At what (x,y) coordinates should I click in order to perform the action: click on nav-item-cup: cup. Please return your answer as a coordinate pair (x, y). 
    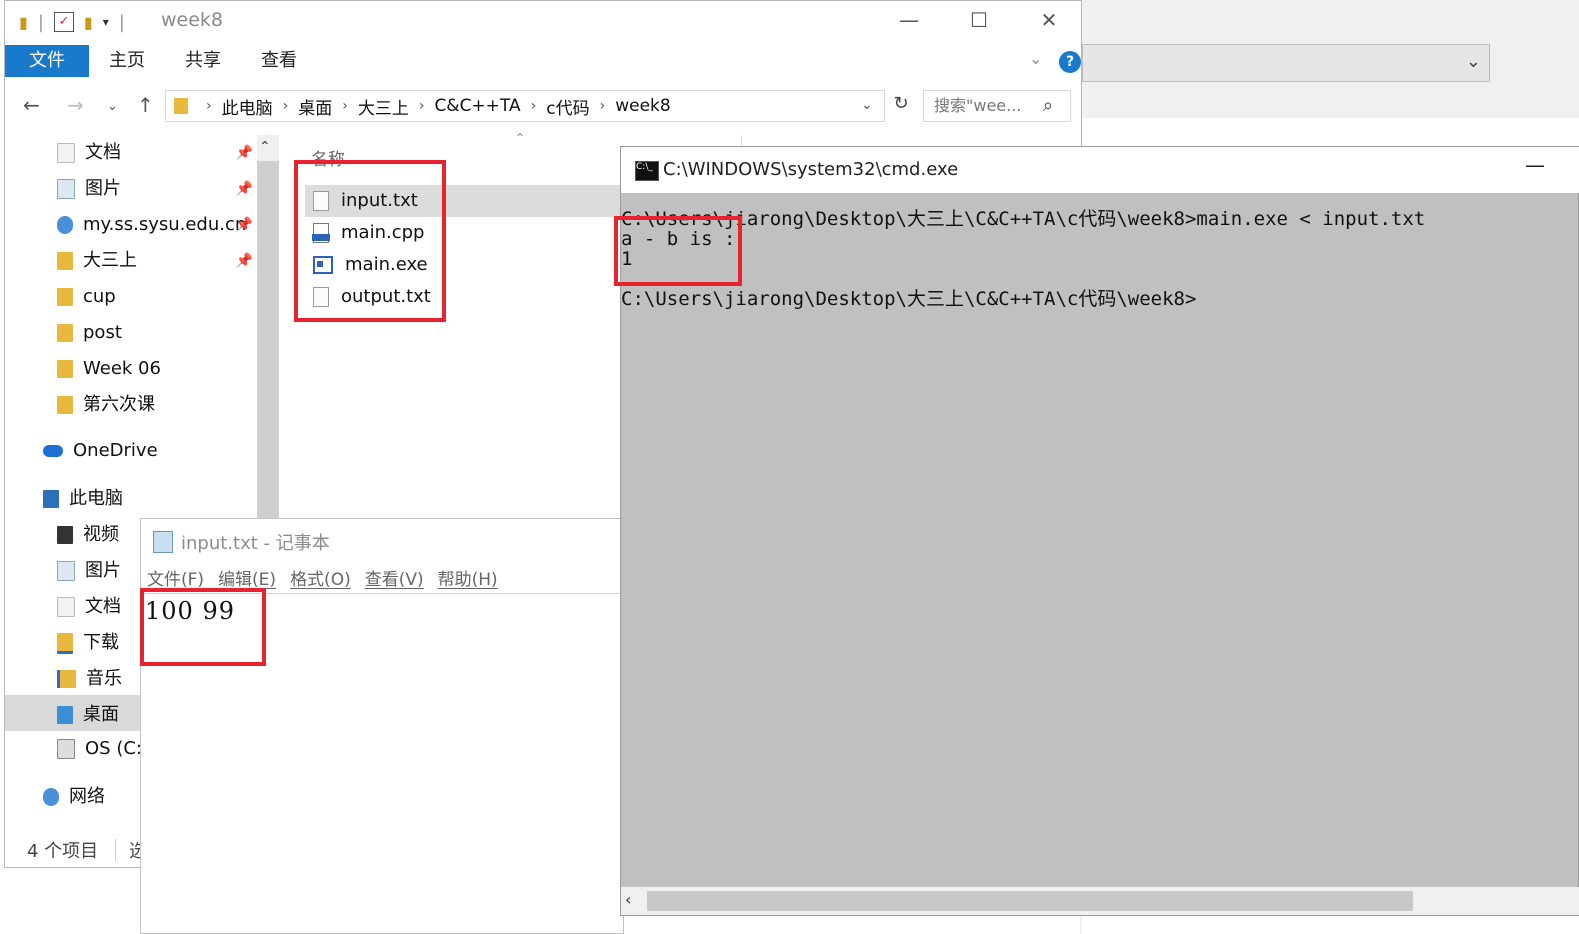
    Looking at the image, I should click on (86, 297).